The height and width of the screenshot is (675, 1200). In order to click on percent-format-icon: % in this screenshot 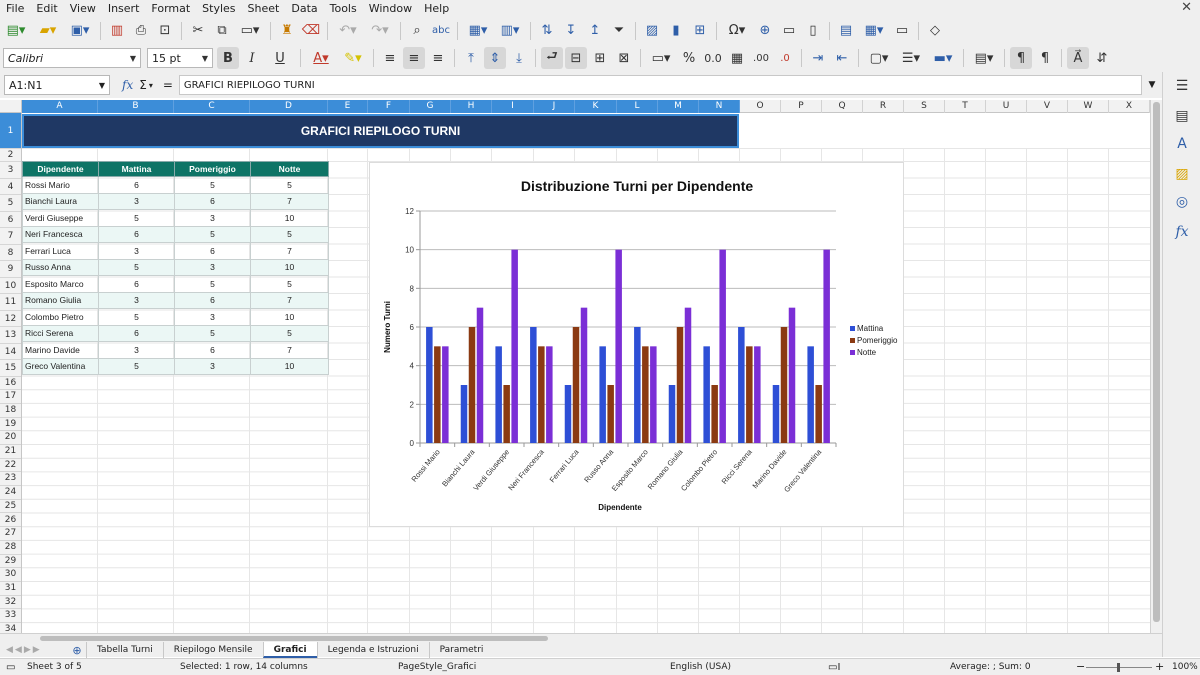, I will do `click(689, 58)`.